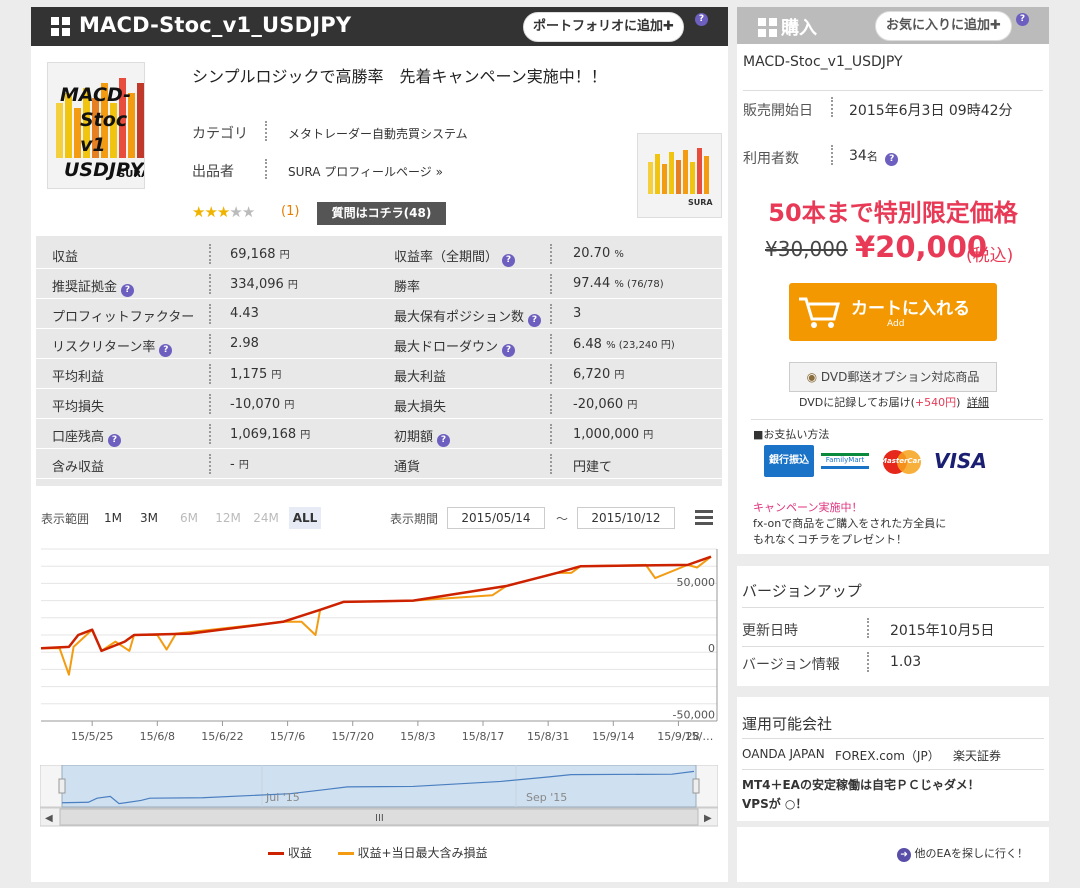 Image resolution: width=1080 pixels, height=888 pixels. I want to click on y-tick-label: 0, so click(711, 648).